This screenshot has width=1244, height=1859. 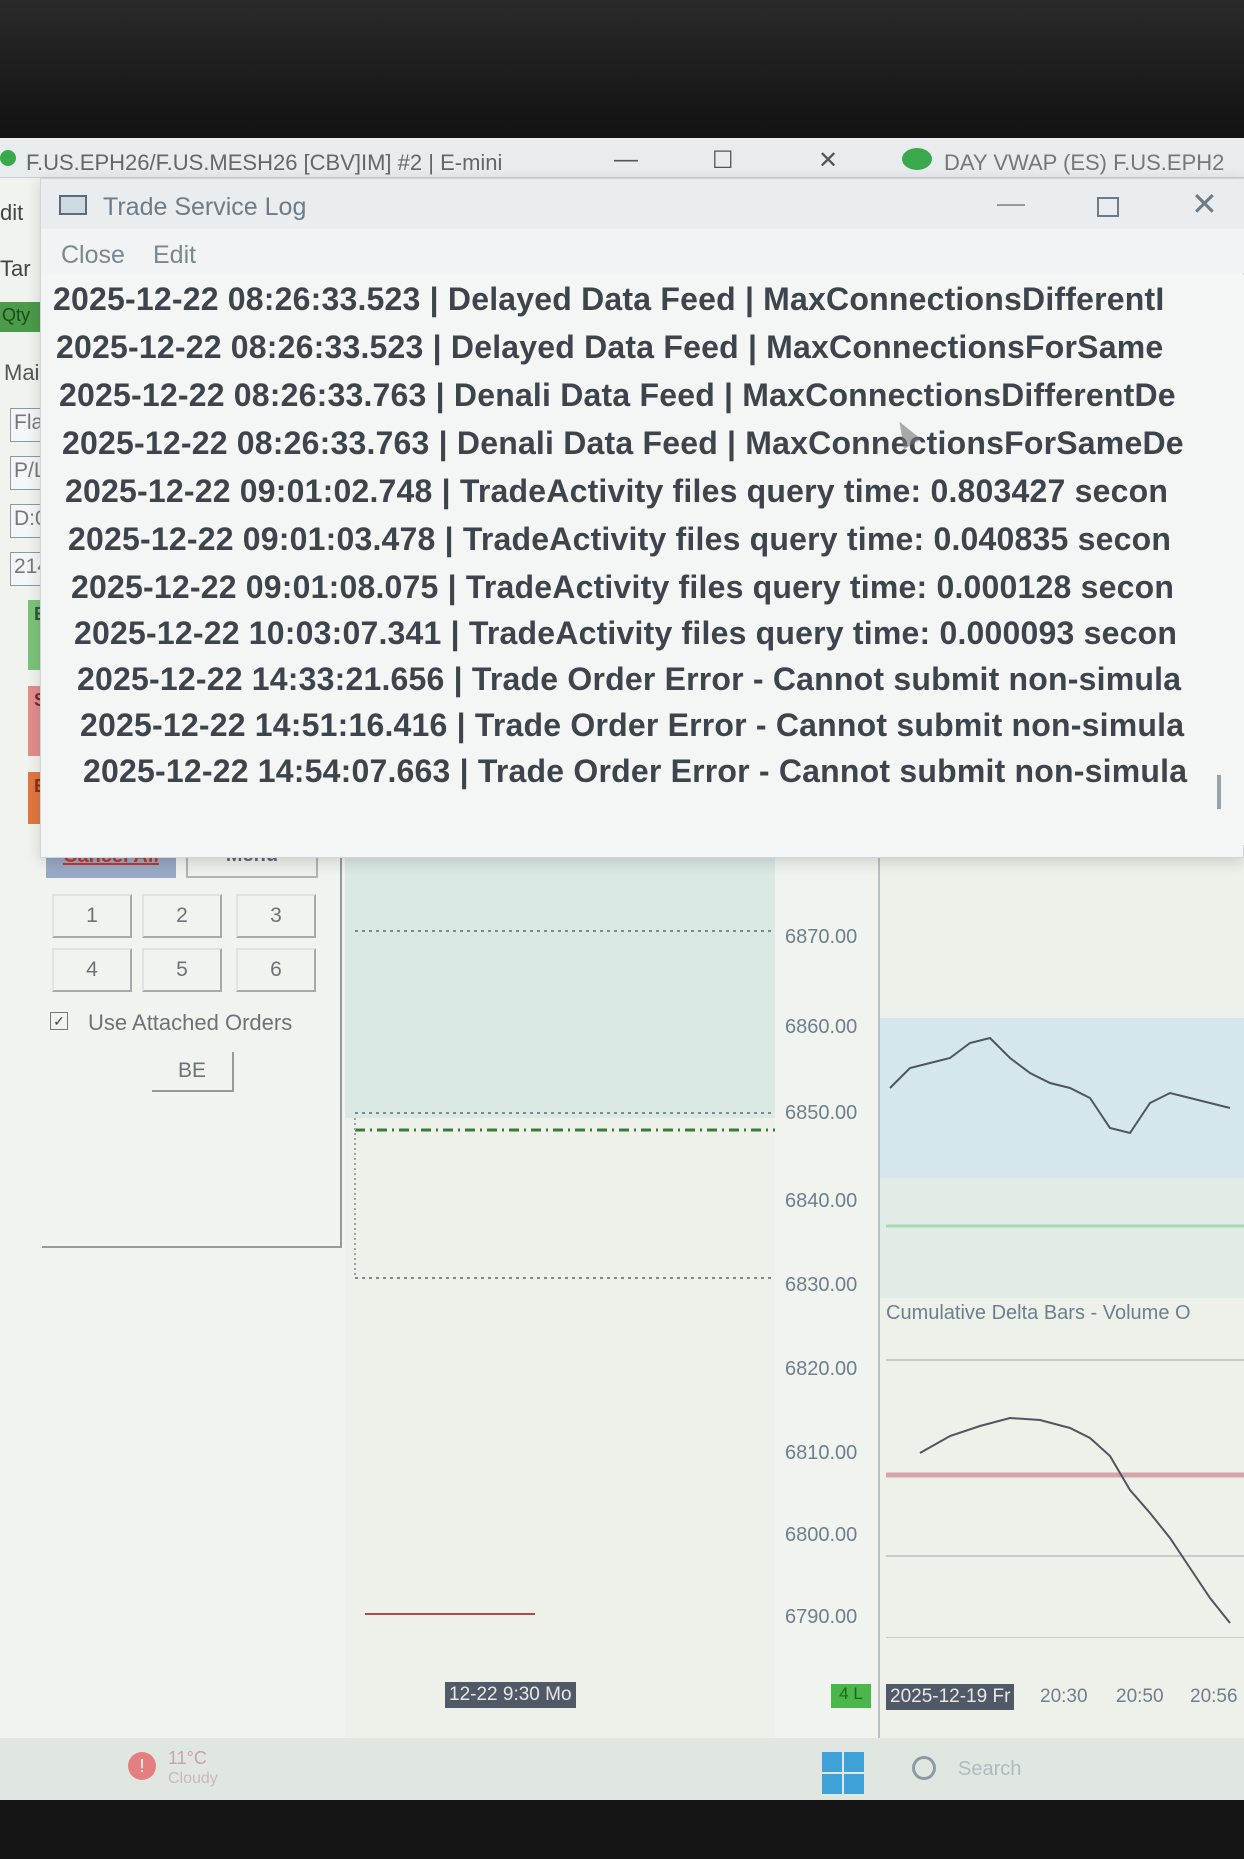 What do you see at coordinates (73, 205) in the screenshot?
I see `log-window-icon` at bounding box center [73, 205].